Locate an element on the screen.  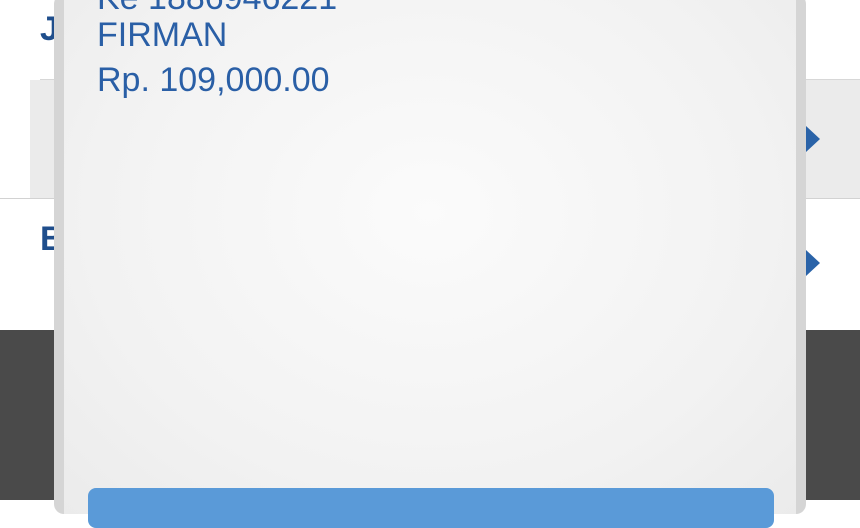
transfer-amount: Rp. 109,000.00 is located at coordinates (213, 80).